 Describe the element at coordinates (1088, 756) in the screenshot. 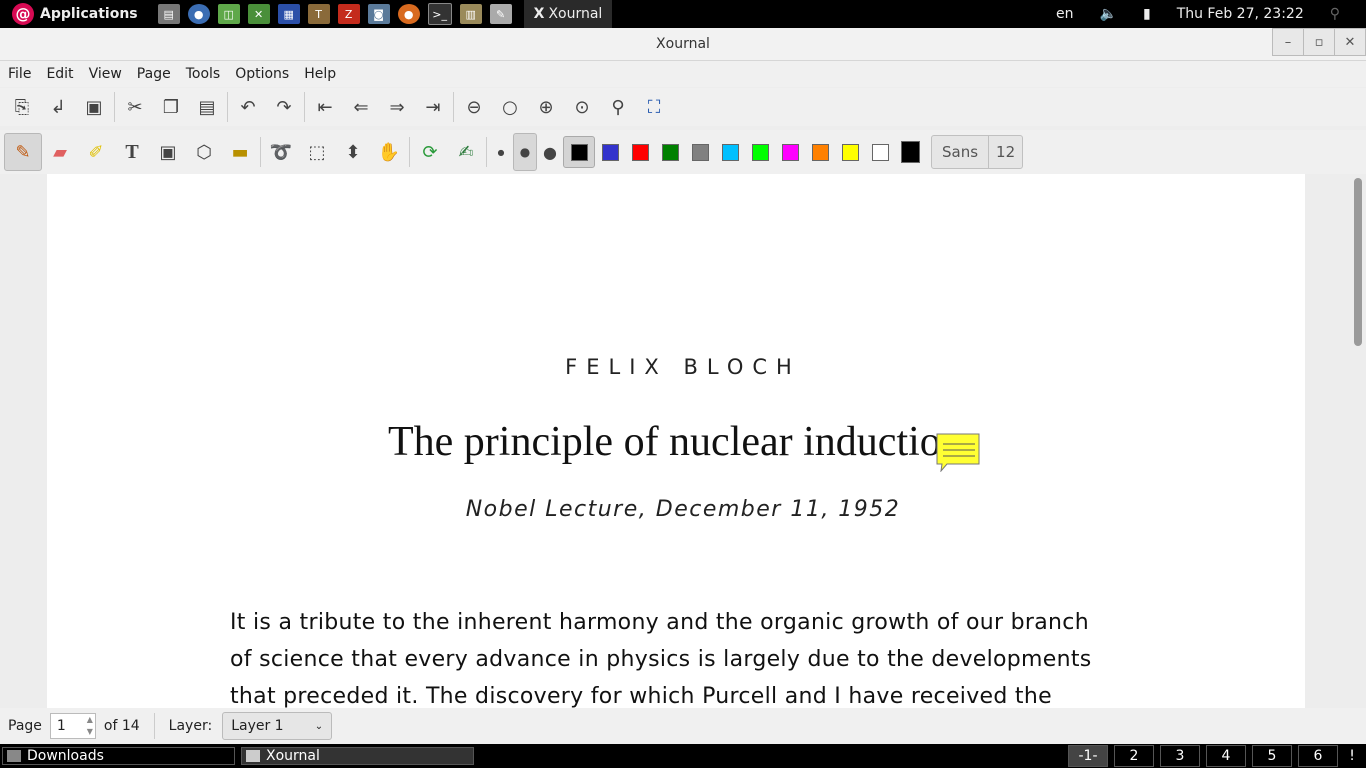

I see `workspace-1: -1-` at that location.